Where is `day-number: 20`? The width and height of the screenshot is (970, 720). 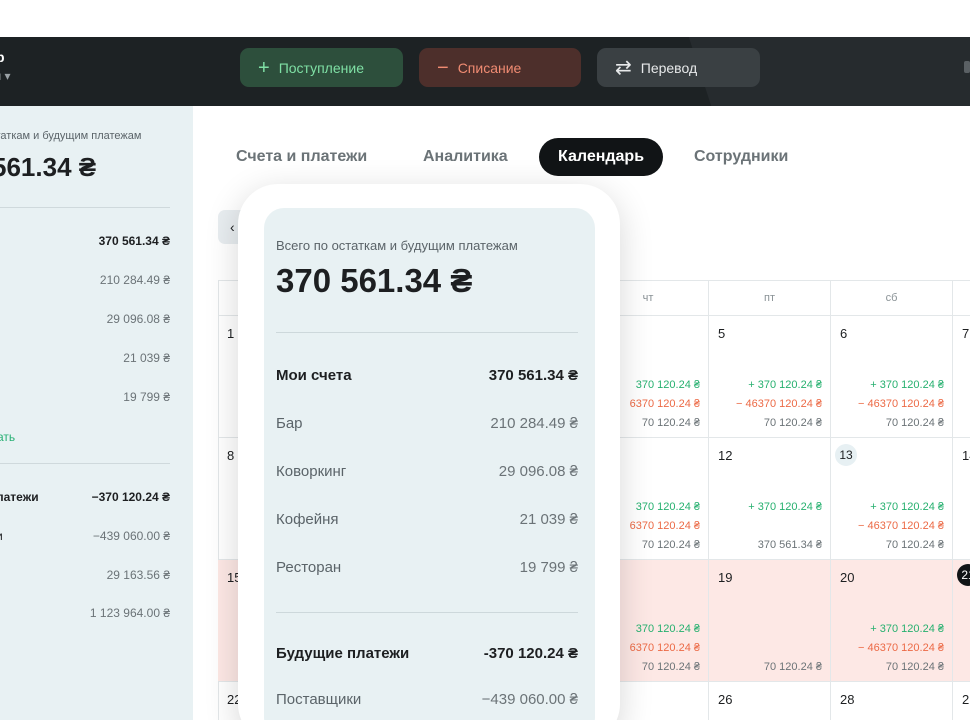
day-number: 20 is located at coordinates (847, 577).